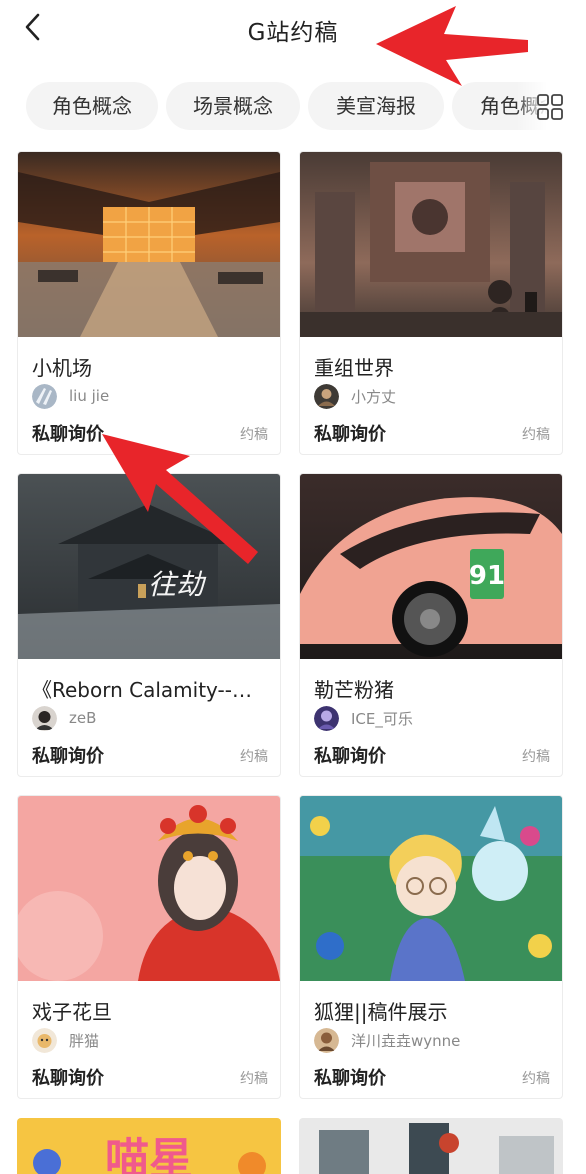 The image size is (586, 1174). I want to click on artwork-thumbnail: 喵星, so click(149, 1146).